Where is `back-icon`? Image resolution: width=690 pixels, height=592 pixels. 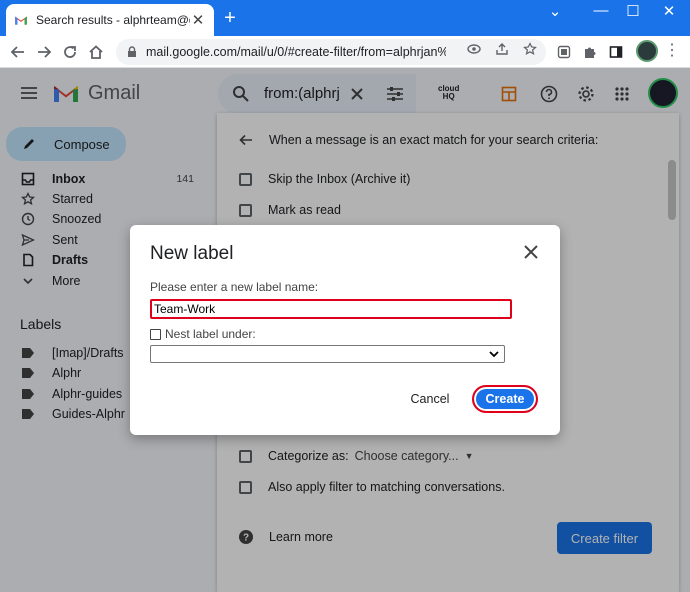 back-icon is located at coordinates (18, 52).